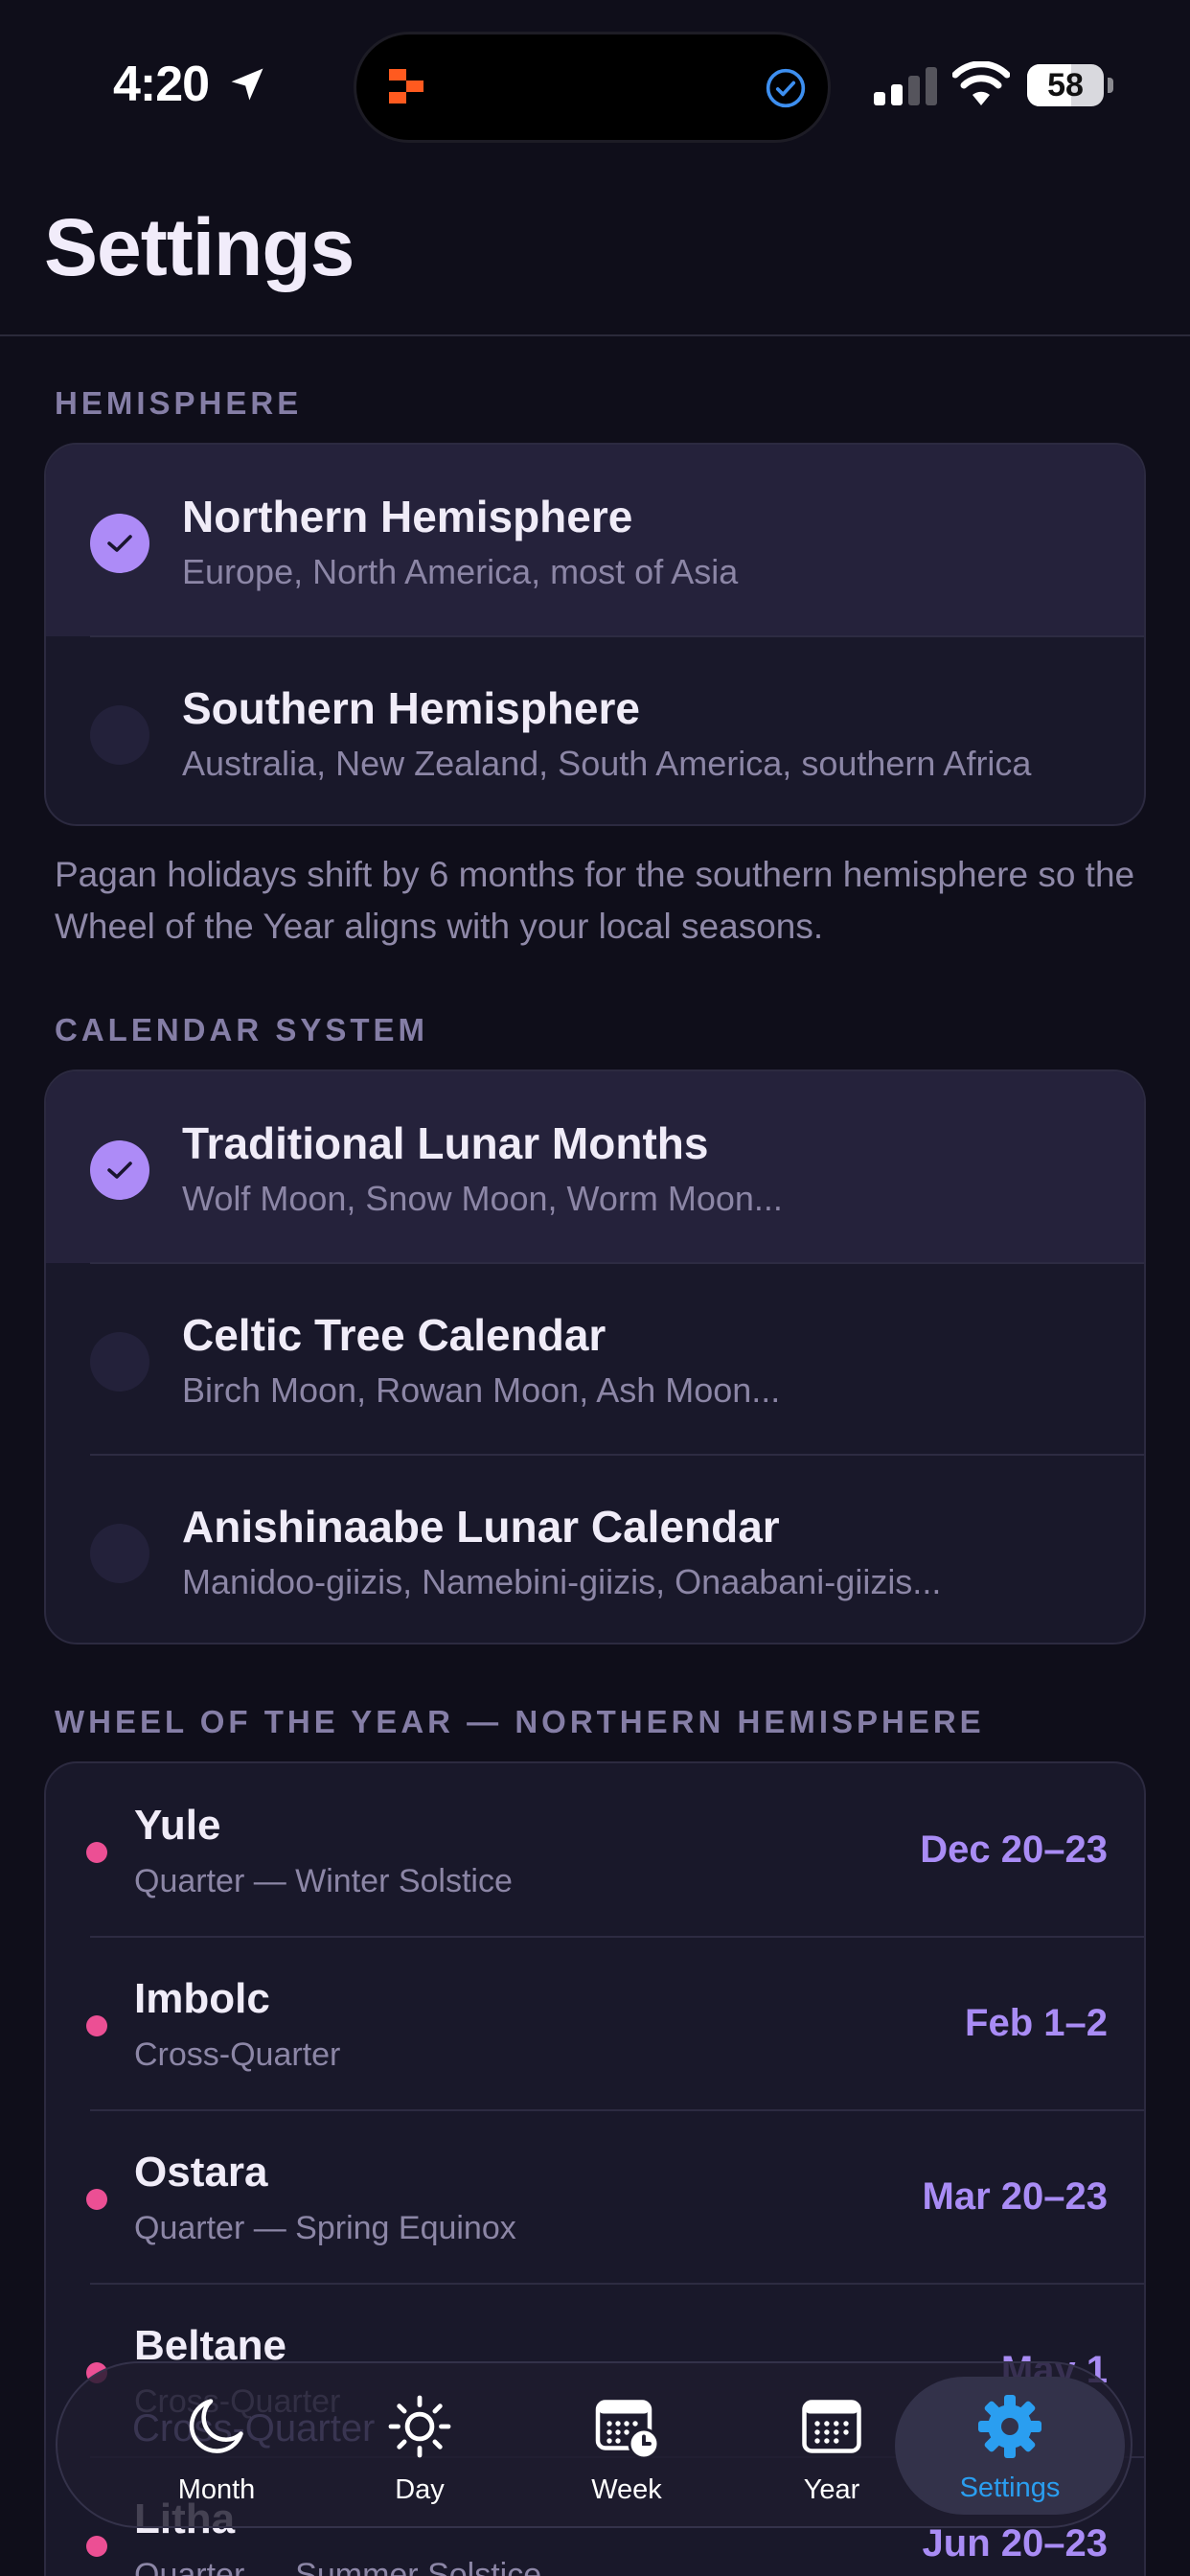 The height and width of the screenshot is (2576, 1190). What do you see at coordinates (1010, 2487) in the screenshot?
I see `tab-label: Settings` at bounding box center [1010, 2487].